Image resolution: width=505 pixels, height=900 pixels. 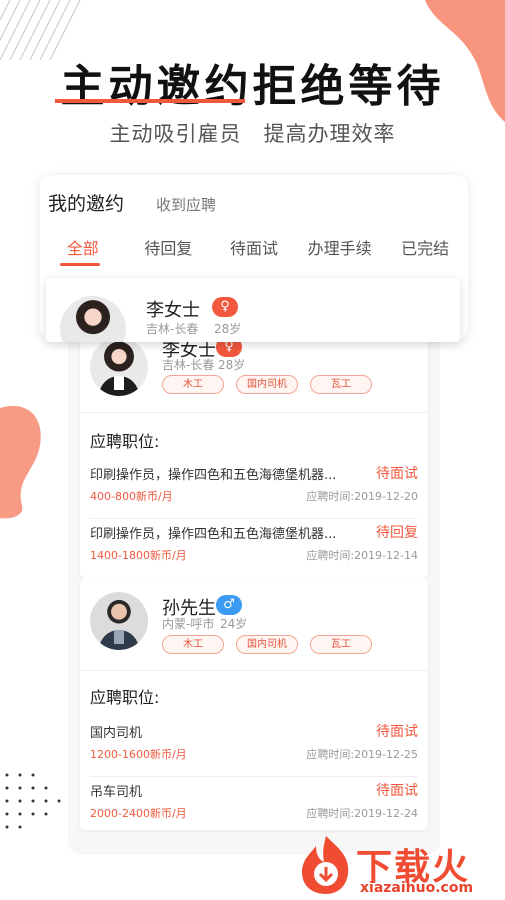 What do you see at coordinates (252, 134) in the screenshot?
I see `subheadline: 主动吸引雇员 提高办理效率` at bounding box center [252, 134].